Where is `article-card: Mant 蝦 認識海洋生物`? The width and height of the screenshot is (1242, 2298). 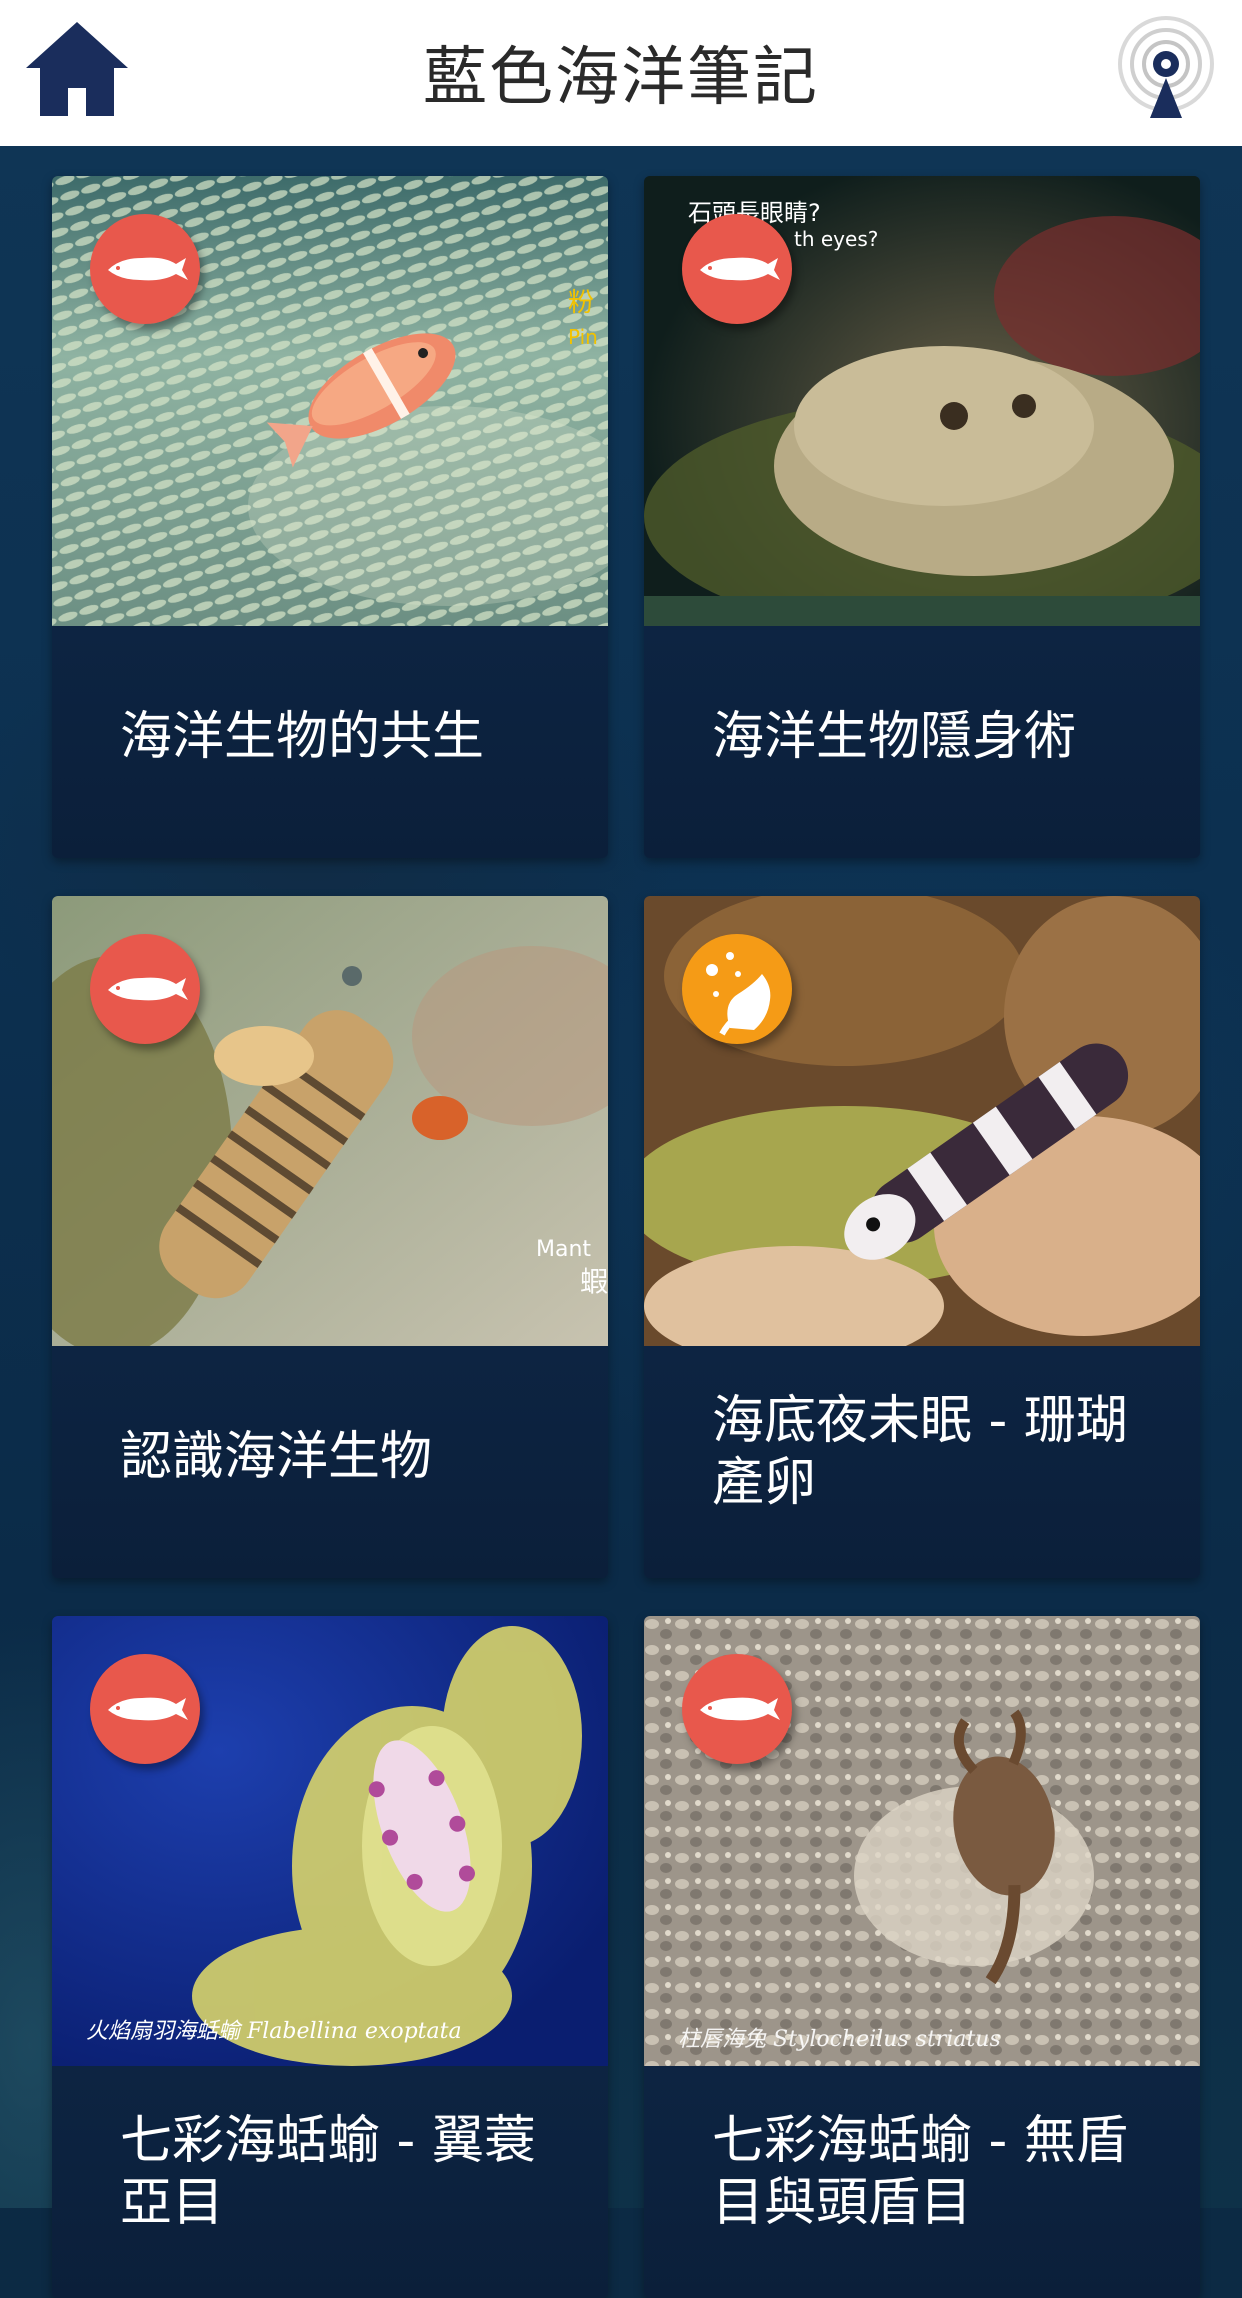
article-card: Mant 蝦 認識海洋生物 is located at coordinates (330, 1237).